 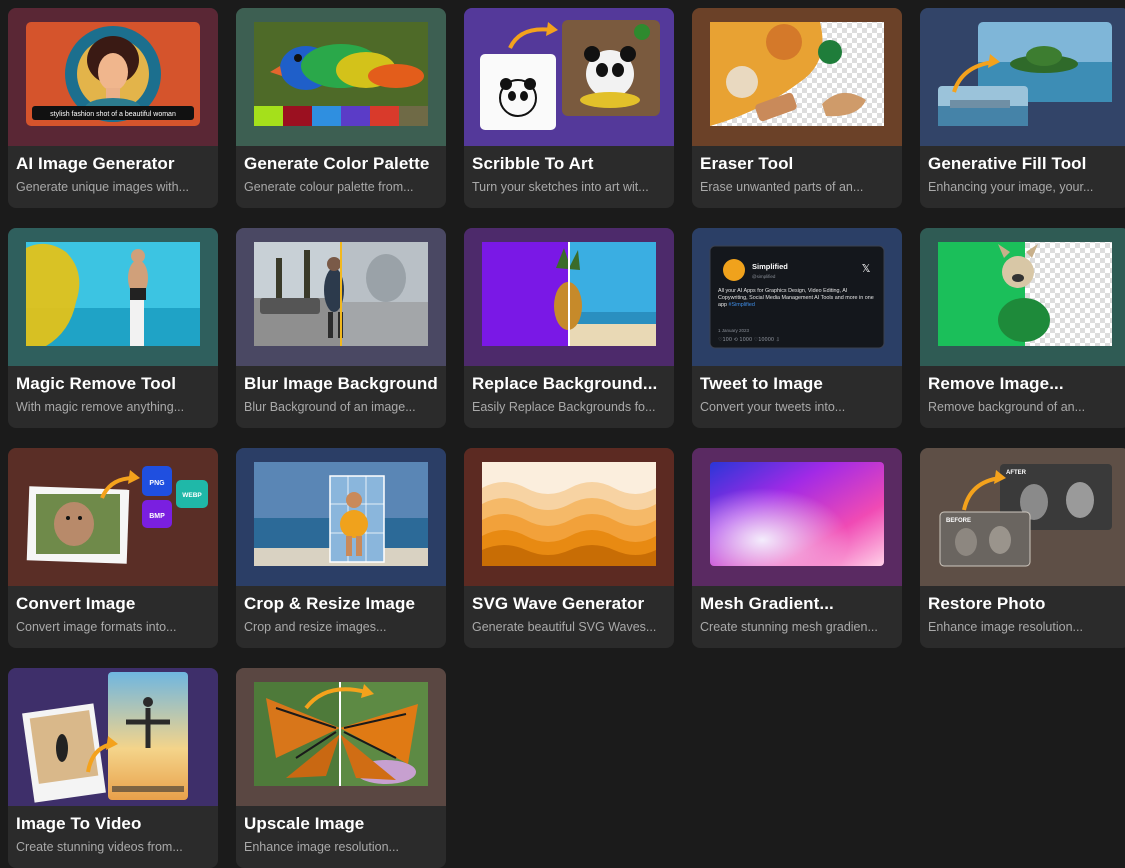 I want to click on tweet-stats: ♡100 ⟲ 1000 ♡10000 ⇩, so click(x=749, y=340).